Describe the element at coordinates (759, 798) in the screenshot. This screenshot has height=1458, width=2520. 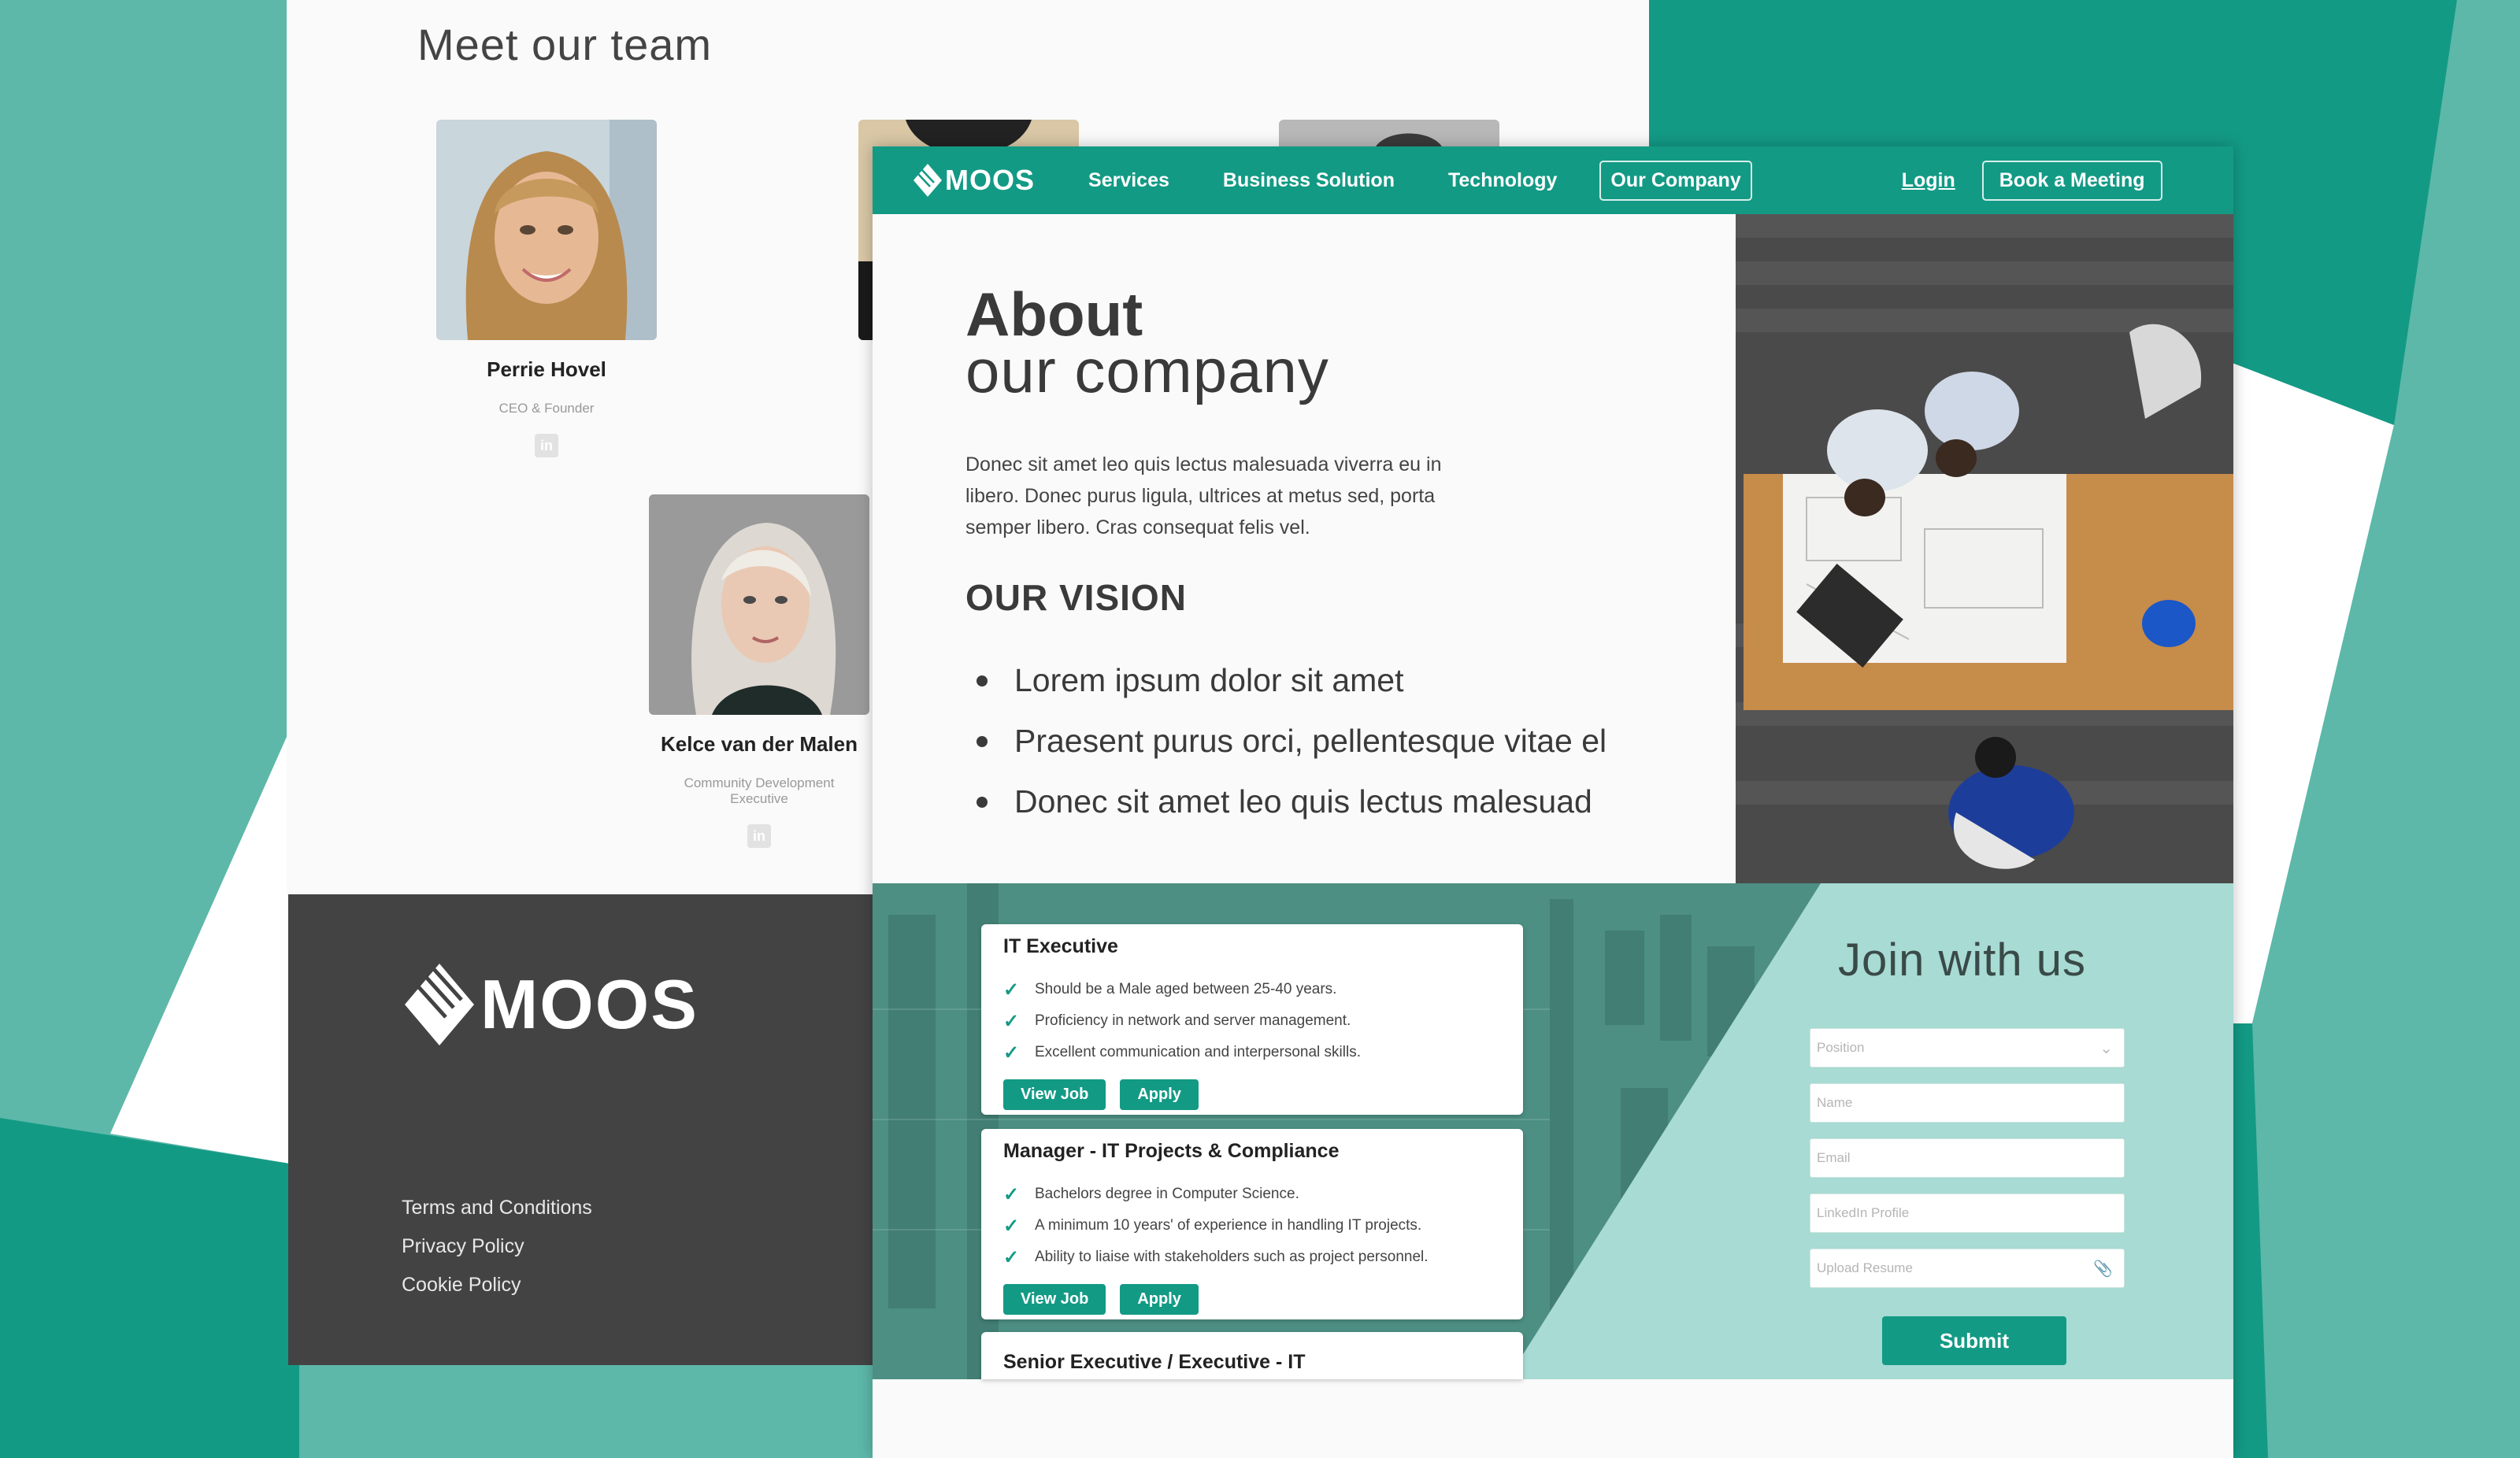
I see `member-role-line: Executive` at that location.